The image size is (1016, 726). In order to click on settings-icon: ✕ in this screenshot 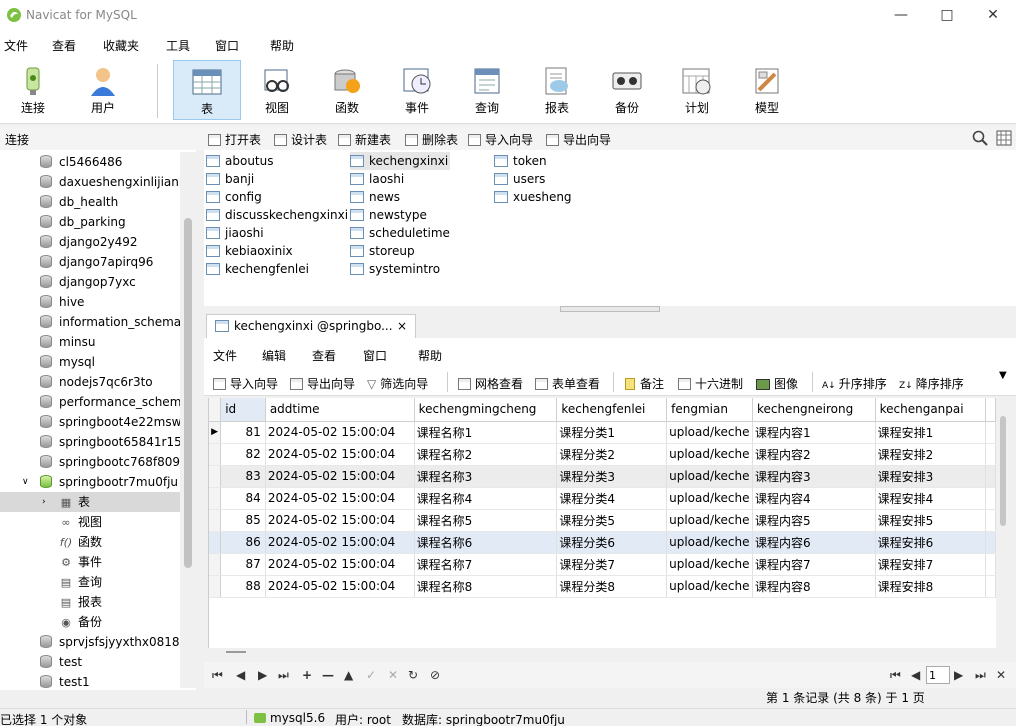, I will do `click(1001, 675)`.